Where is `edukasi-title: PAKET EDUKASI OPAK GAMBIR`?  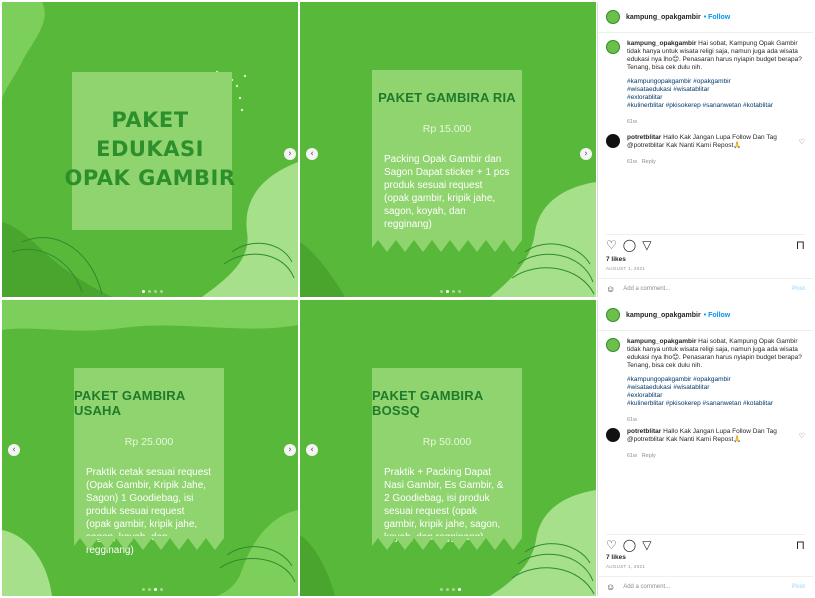
edukasi-title: PAKET EDUKASI OPAK GAMBIR is located at coordinates (150, 149).